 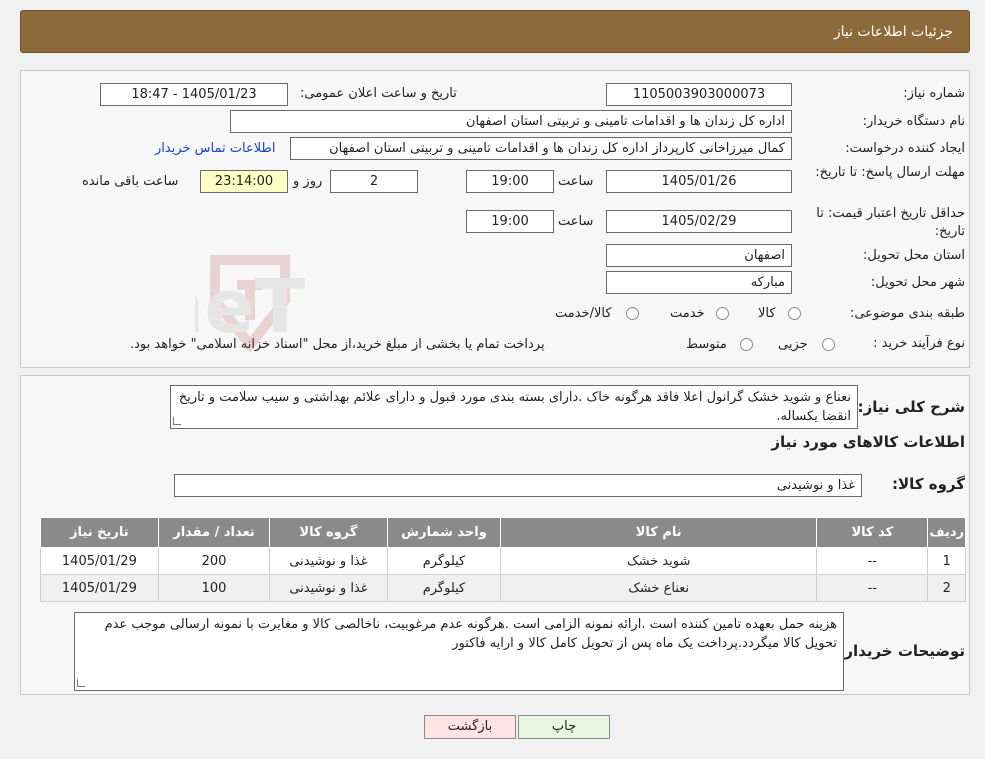 What do you see at coordinates (893, 32) in the screenshot?
I see `page-title: جزئیات اطلاعات نیاز` at bounding box center [893, 32].